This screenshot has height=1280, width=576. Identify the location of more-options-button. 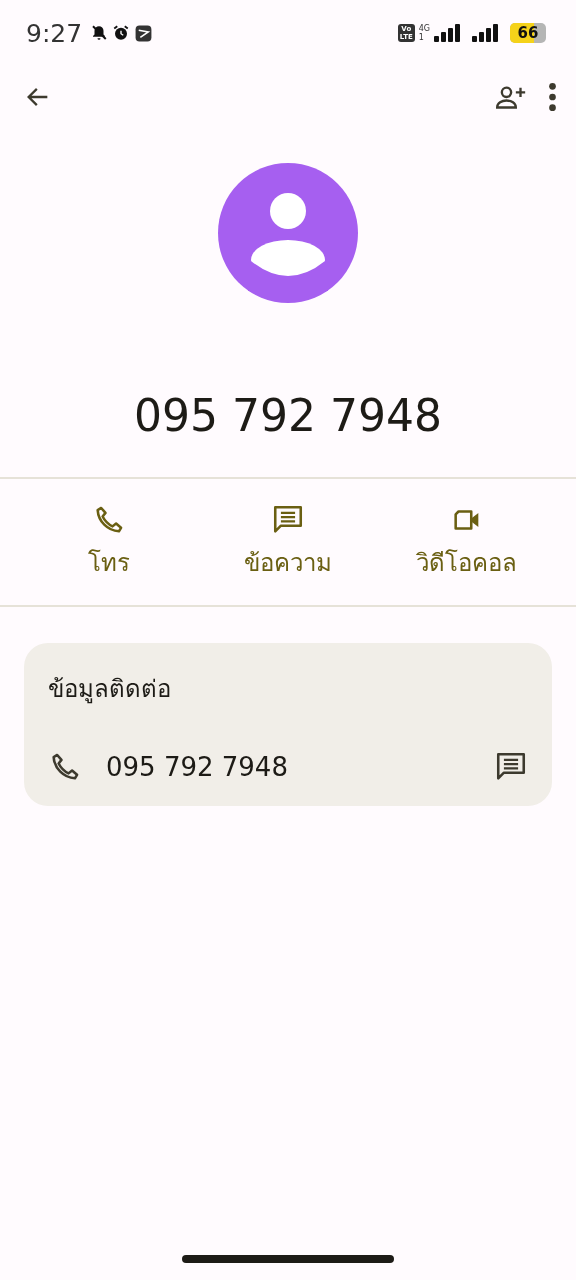
(552, 97).